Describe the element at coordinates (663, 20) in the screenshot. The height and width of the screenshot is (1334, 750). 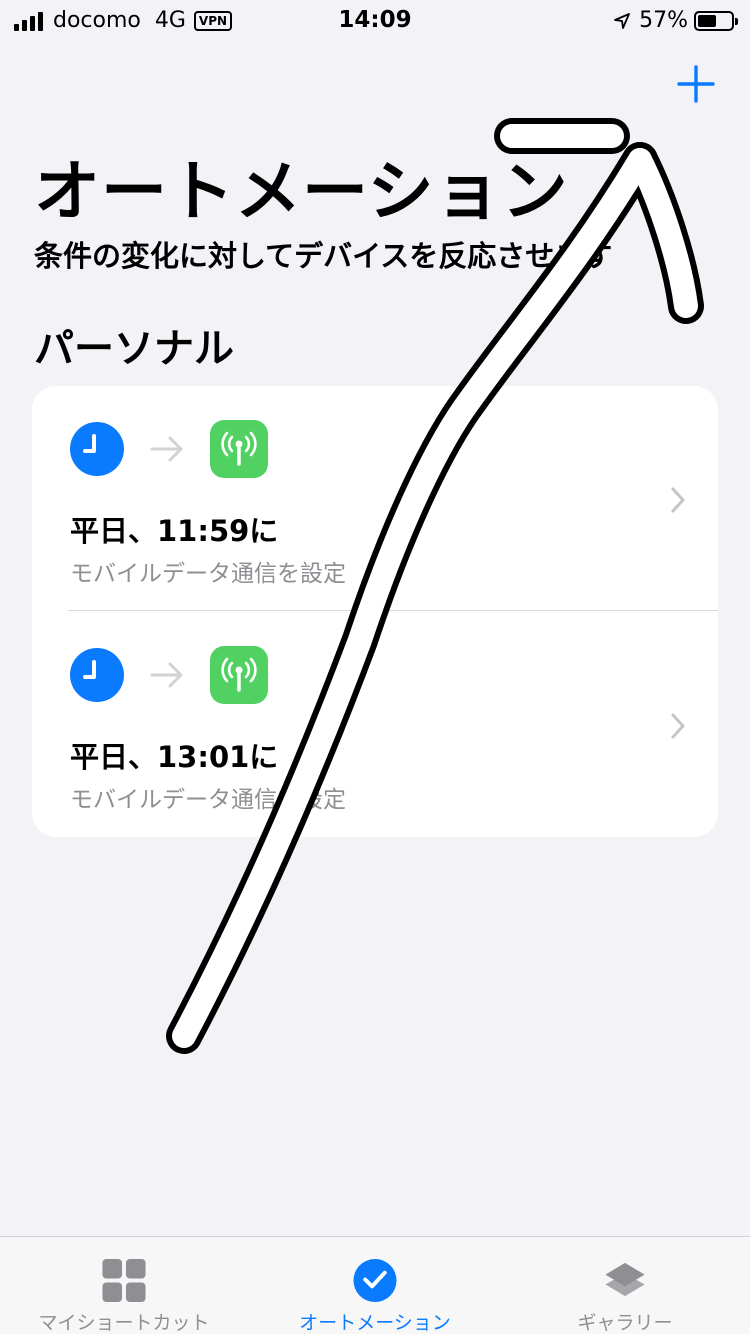
I see `battery-percent: 57%` at that location.